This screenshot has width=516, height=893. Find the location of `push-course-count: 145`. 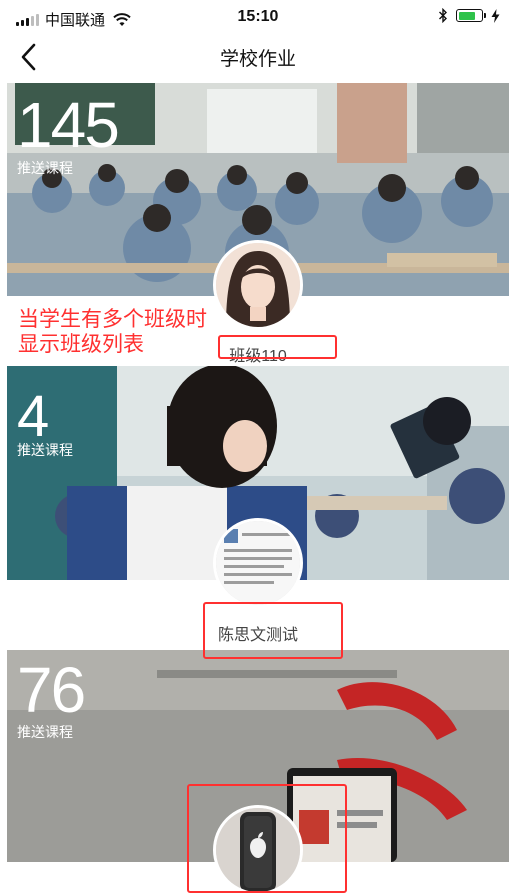

push-course-count: 145 is located at coordinates (68, 125).